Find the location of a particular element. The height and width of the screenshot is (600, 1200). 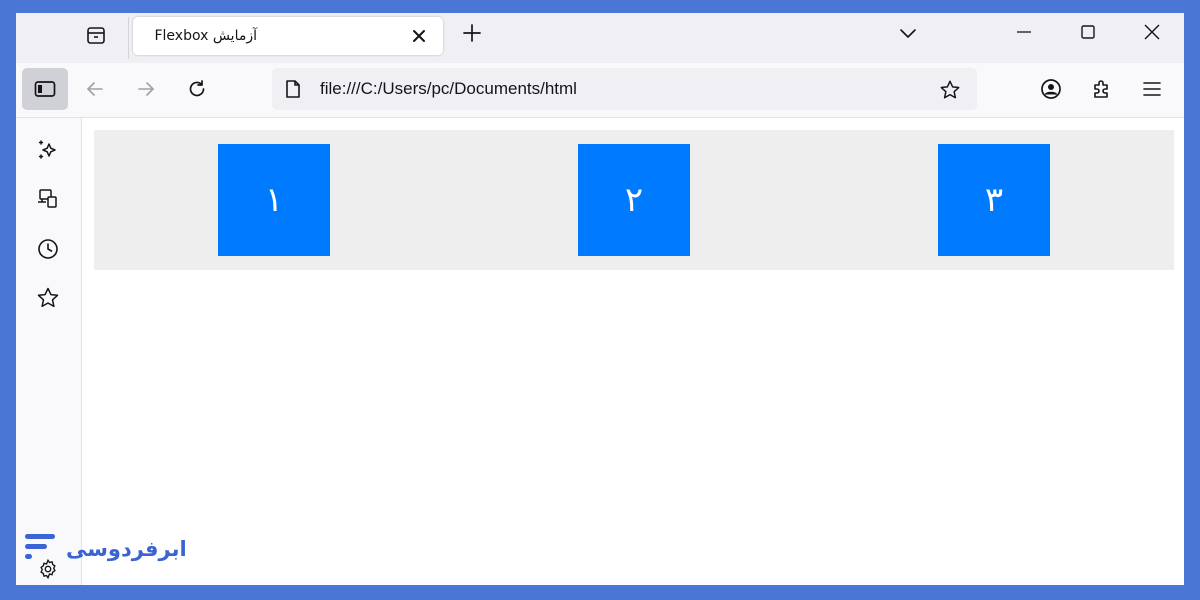

sidebar-icon is located at coordinates (45, 89).